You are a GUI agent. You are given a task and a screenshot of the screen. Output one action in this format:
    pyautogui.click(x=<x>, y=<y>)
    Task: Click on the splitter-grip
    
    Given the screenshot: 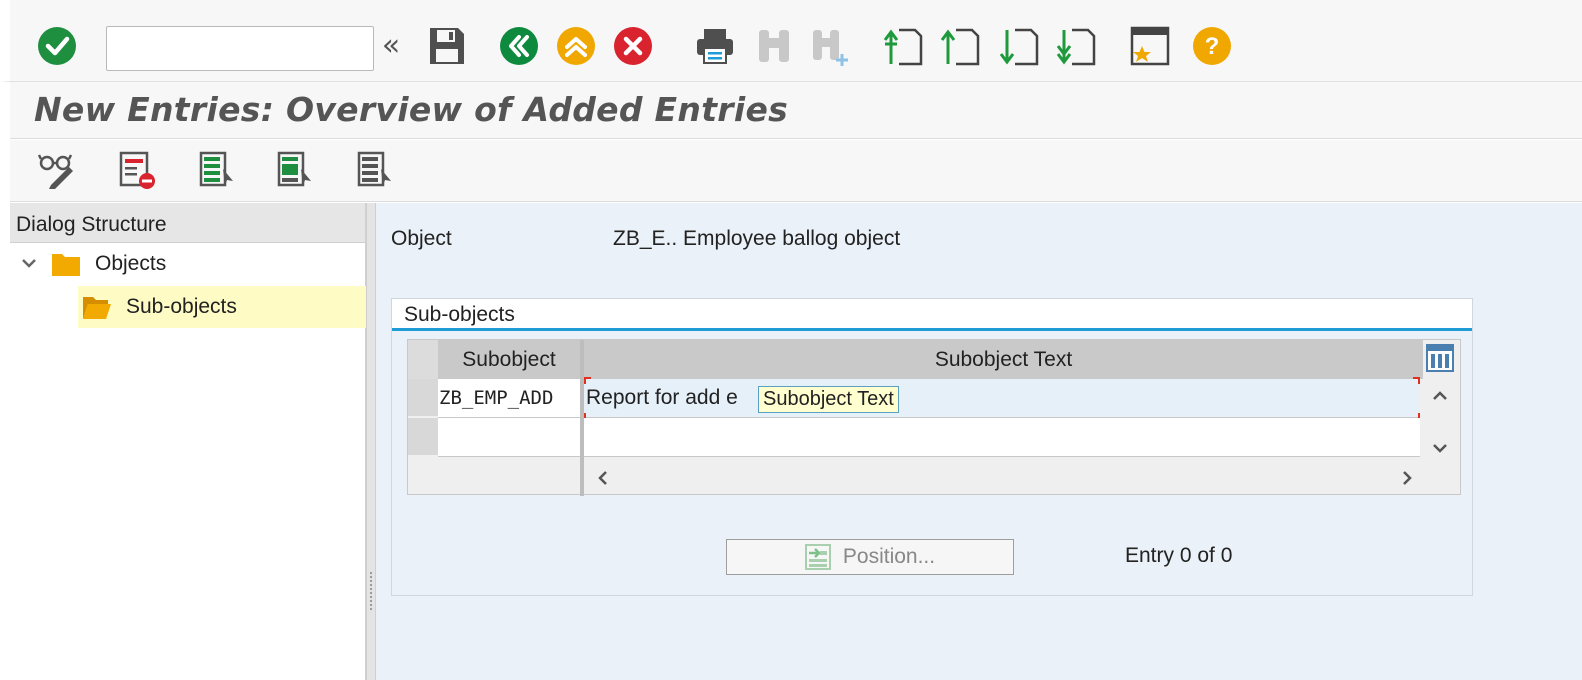 What is the action you would take?
    pyautogui.click(x=371, y=591)
    